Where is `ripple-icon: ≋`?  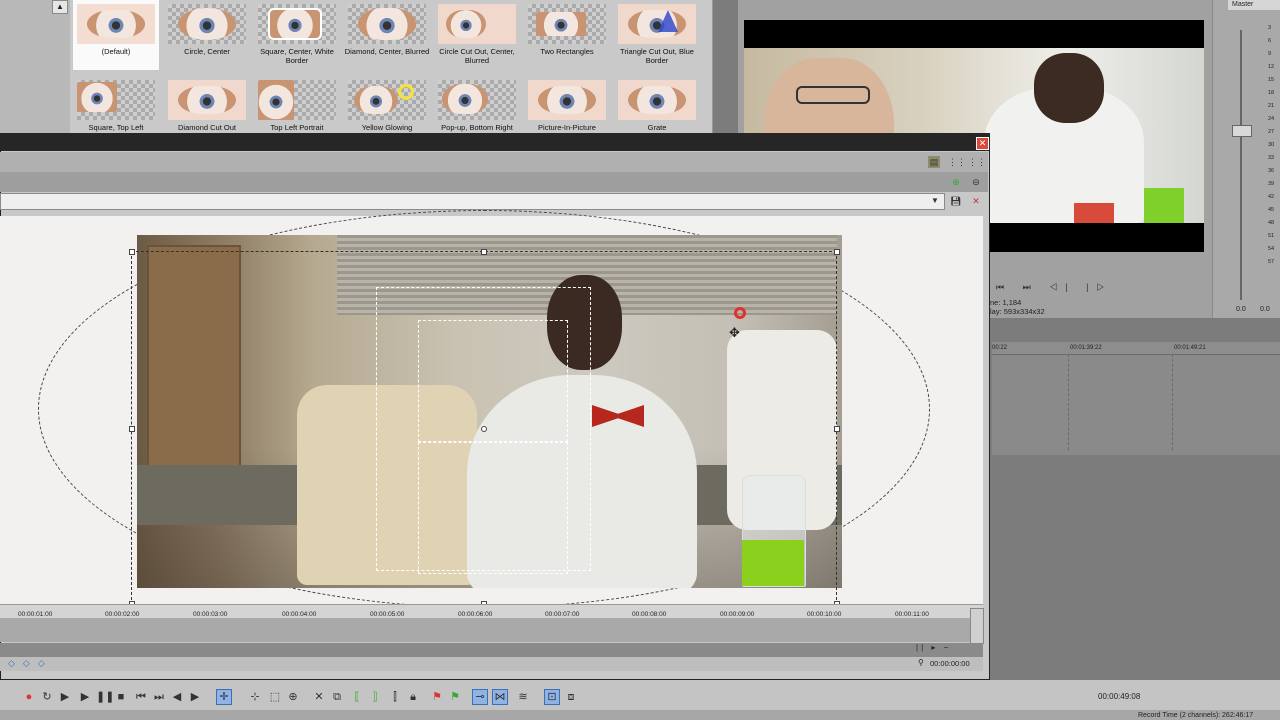 ripple-icon: ≋ is located at coordinates (523, 697).